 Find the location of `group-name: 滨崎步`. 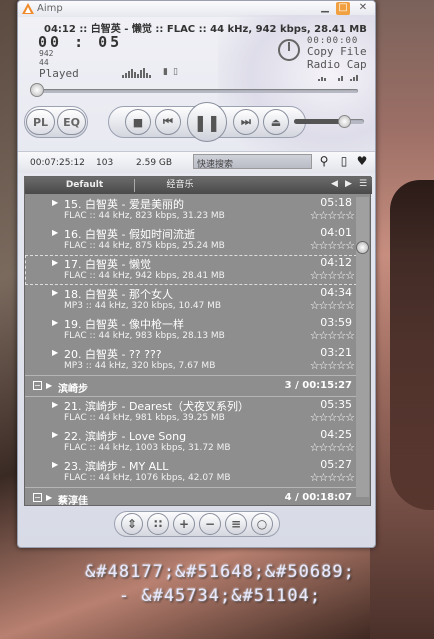

group-name: 滨崎步 is located at coordinates (73, 389).